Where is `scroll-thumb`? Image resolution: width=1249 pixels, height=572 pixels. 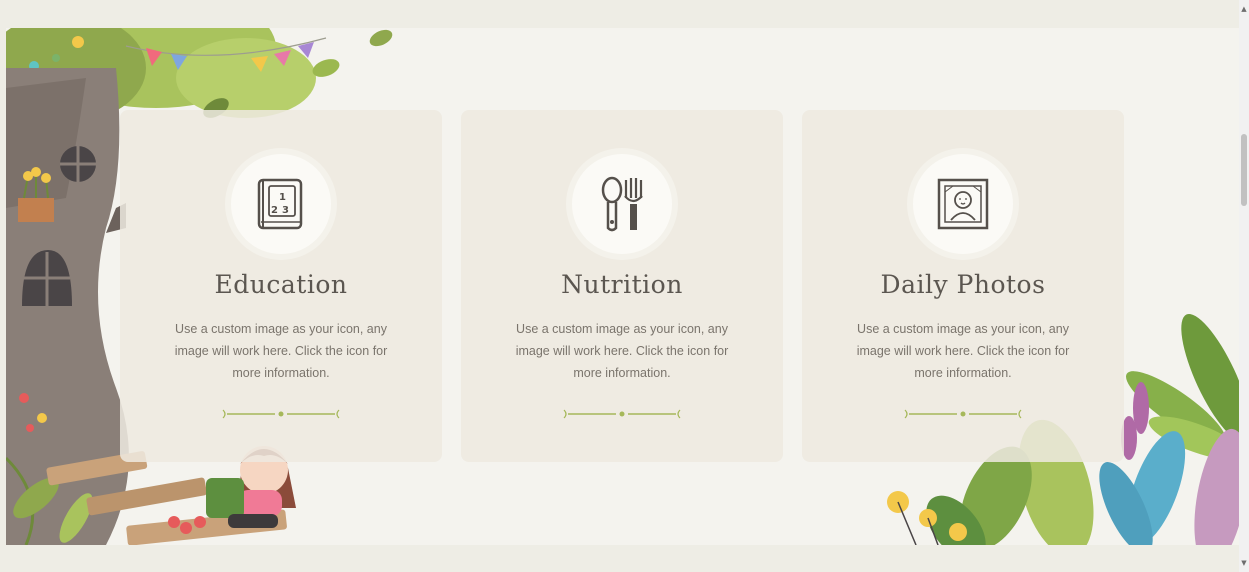
scroll-thumb is located at coordinates (1244, 170).